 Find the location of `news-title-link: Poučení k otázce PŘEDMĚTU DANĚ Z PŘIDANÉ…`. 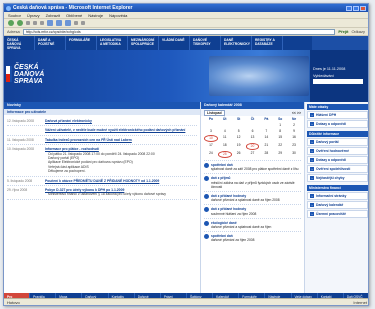

news-title-link: Poučení k otázce PŘEDMĚTU DANĚ Z PŘIDANÉ… is located at coordinates (121, 181).